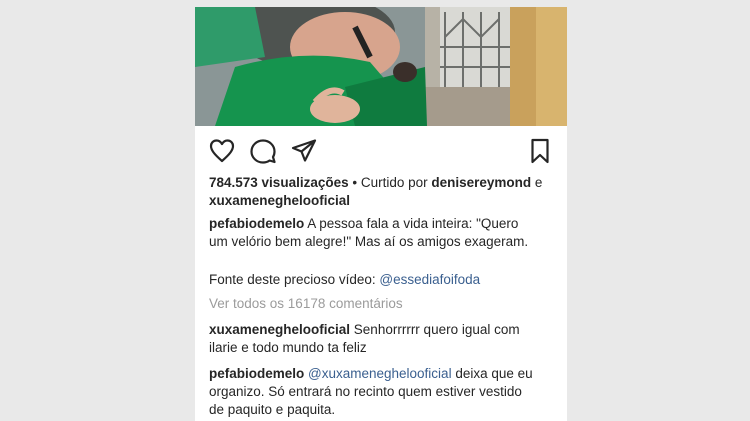  I want to click on comment-text: ilarie e todo mundo ta feliz, so click(288, 347).